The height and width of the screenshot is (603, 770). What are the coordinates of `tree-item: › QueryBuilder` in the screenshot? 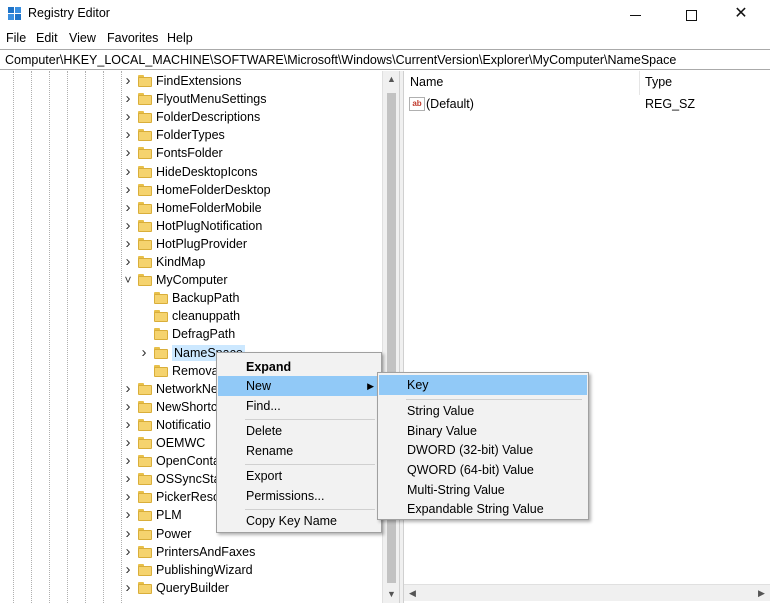 It's located at (190, 588).